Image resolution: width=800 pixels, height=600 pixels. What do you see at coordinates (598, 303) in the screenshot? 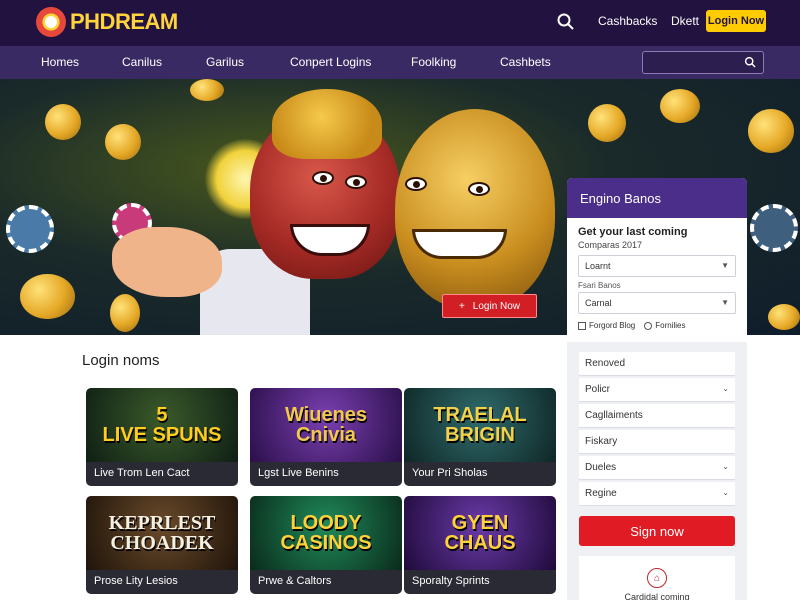
I see `second-select-value: Carnal` at bounding box center [598, 303].